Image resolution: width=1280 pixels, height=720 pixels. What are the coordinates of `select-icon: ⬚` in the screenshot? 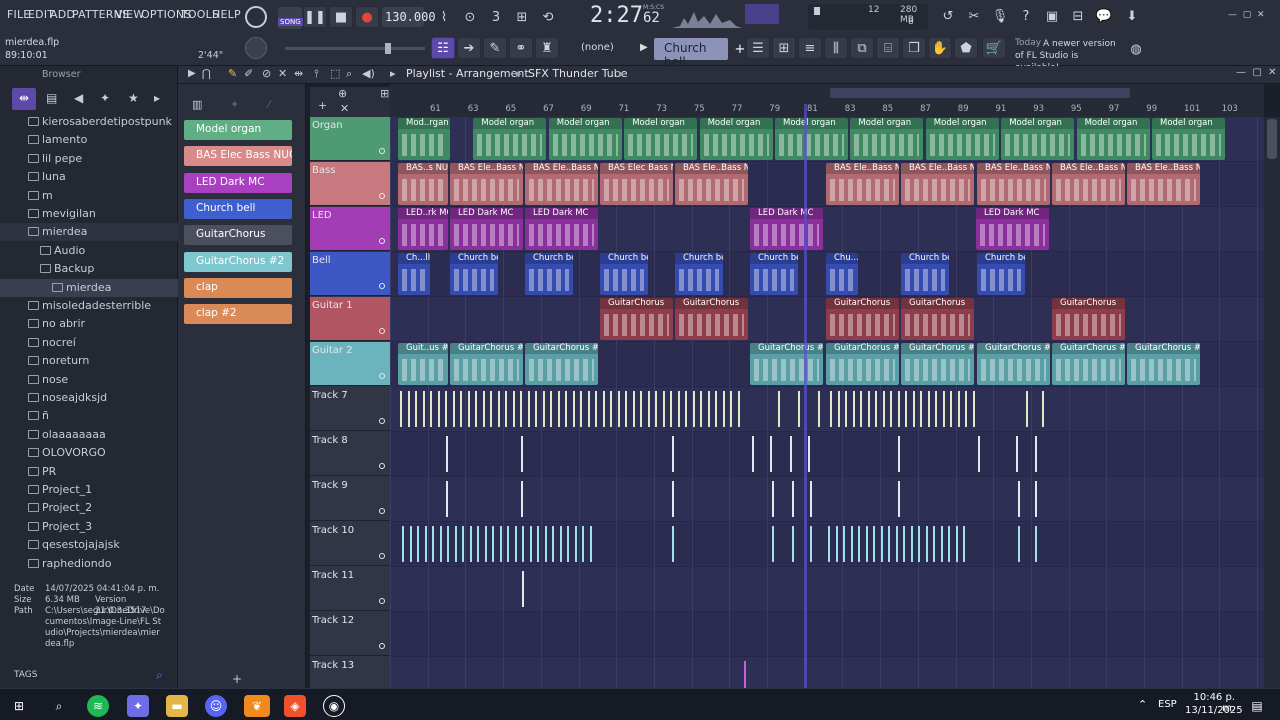 It's located at (335, 73).